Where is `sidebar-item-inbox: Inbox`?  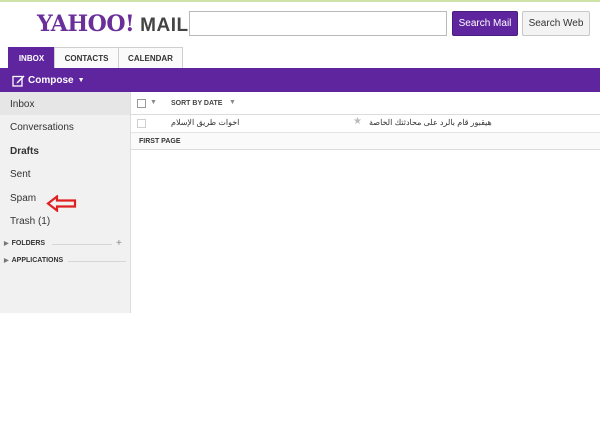
sidebar-item-inbox: Inbox is located at coordinates (22, 104).